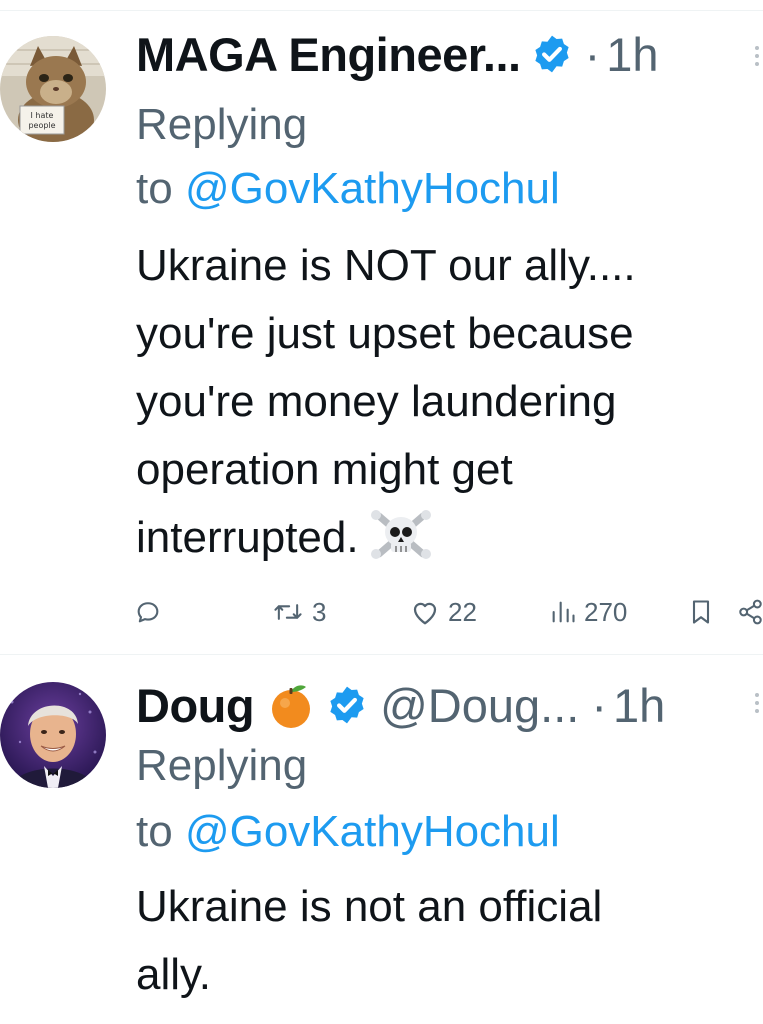  What do you see at coordinates (369, 940) in the screenshot?
I see `tweet-body-text: Ukraine is not an official ally.` at bounding box center [369, 940].